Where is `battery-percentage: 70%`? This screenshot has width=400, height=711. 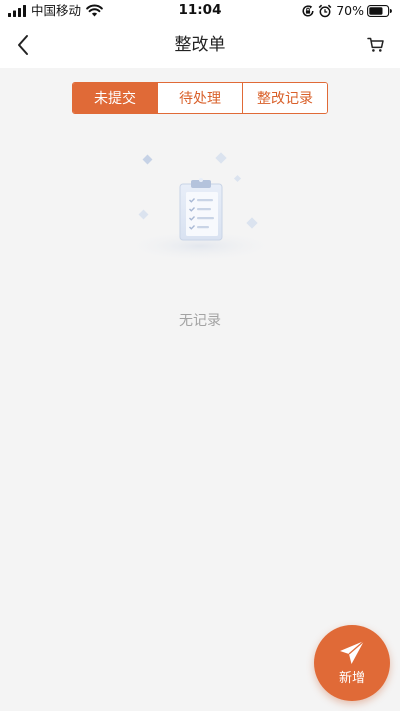
battery-percentage: 70% is located at coordinates (350, 10).